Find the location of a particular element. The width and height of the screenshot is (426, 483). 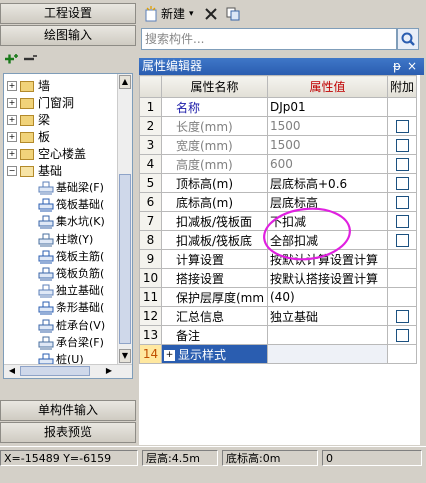

status-coords: X=-15489 Y=-6159 is located at coordinates (69, 458).